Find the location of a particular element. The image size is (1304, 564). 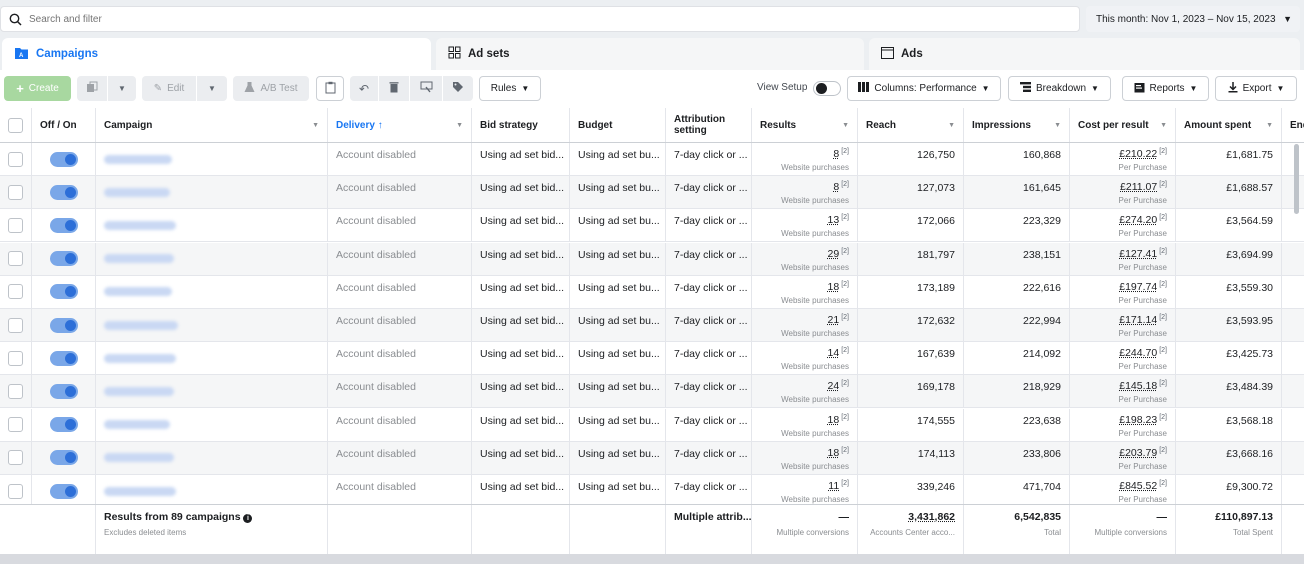

create-button: + Create is located at coordinates (37, 88).